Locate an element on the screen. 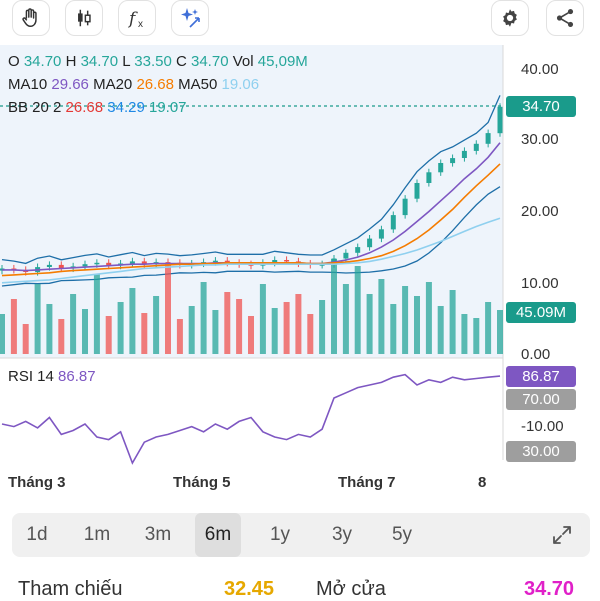  svg-text: x is located at coordinates (140, 24).